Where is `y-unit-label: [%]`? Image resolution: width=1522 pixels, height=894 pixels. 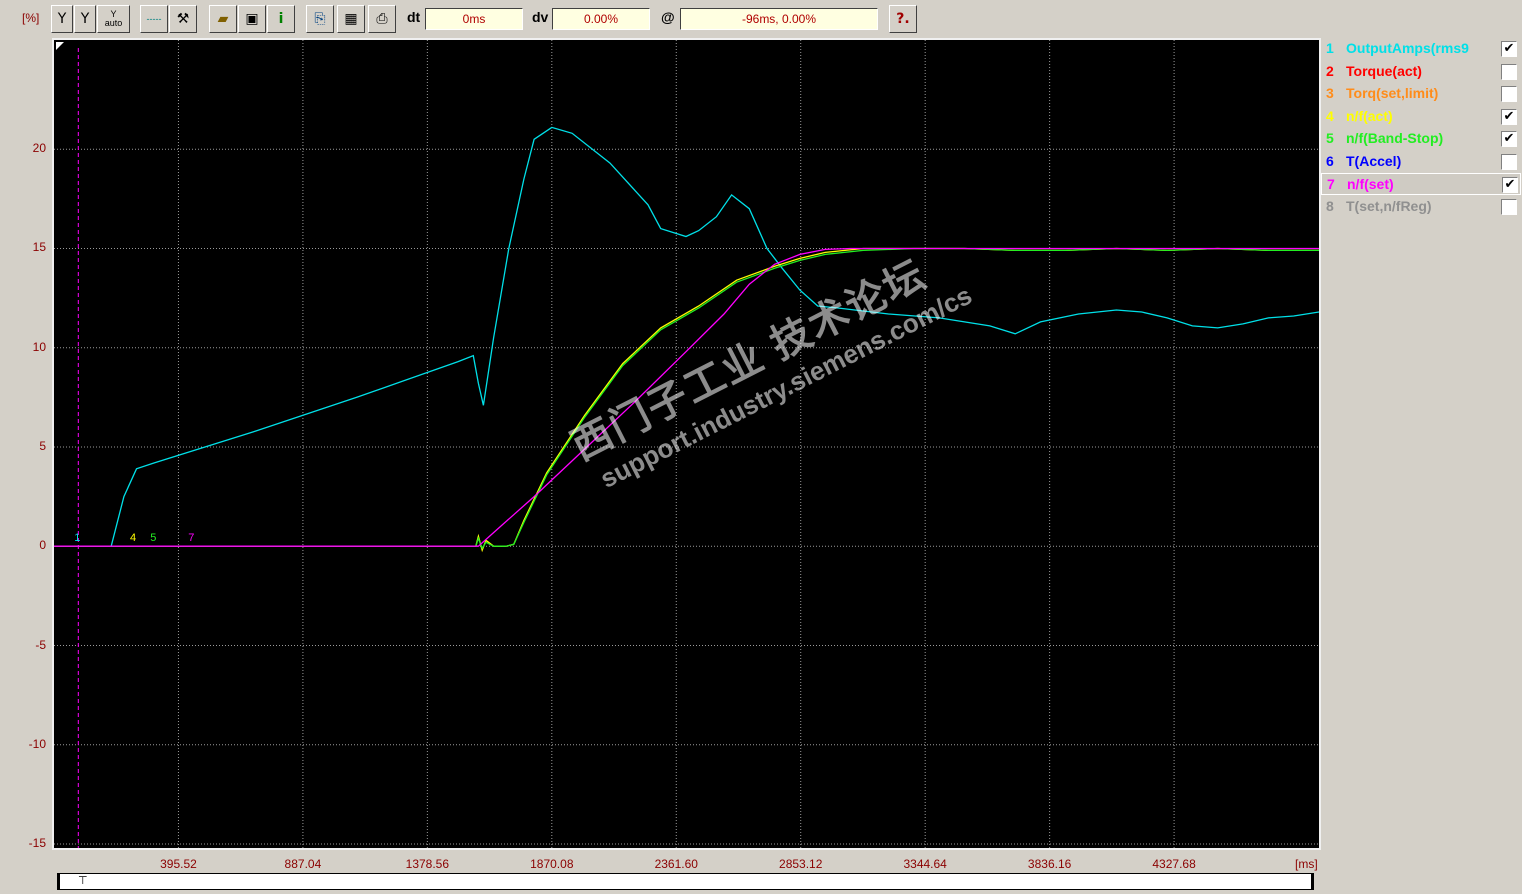
y-unit-label: [%] is located at coordinates (31, 18).